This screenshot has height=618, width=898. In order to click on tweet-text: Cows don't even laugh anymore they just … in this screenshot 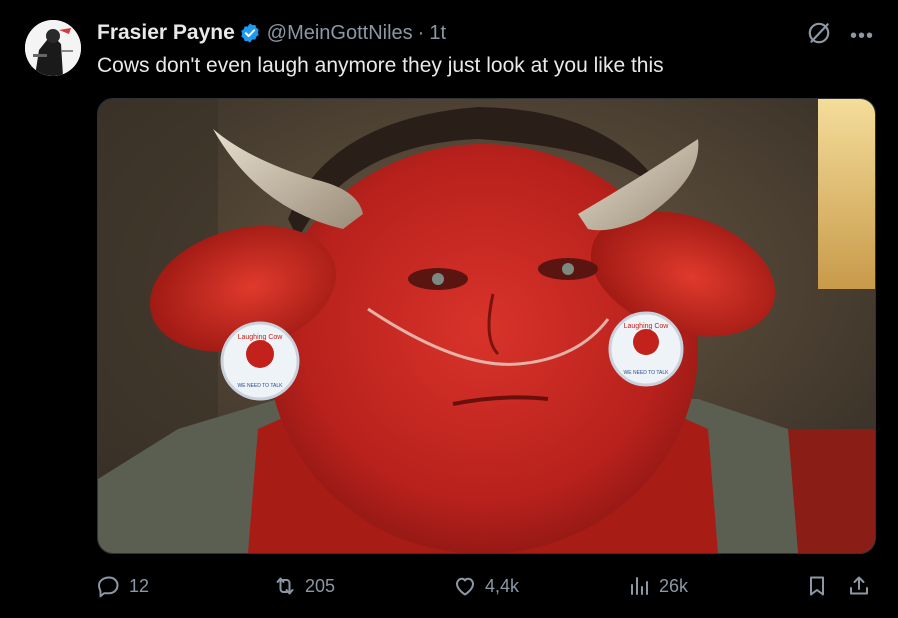, I will do `click(380, 65)`.